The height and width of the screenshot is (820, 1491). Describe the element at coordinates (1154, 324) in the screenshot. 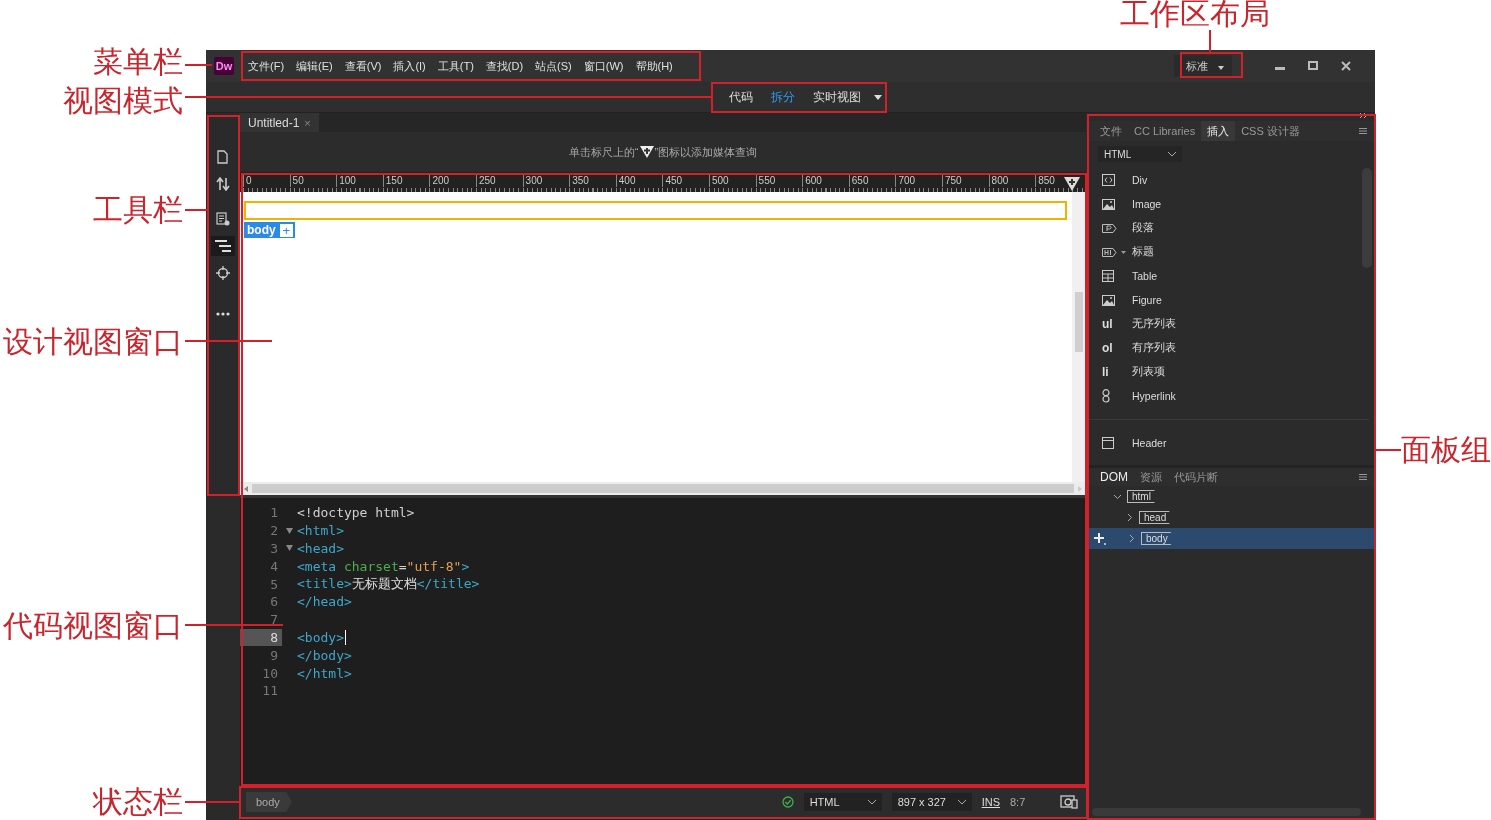

I see `insert-item: 无序列表` at that location.